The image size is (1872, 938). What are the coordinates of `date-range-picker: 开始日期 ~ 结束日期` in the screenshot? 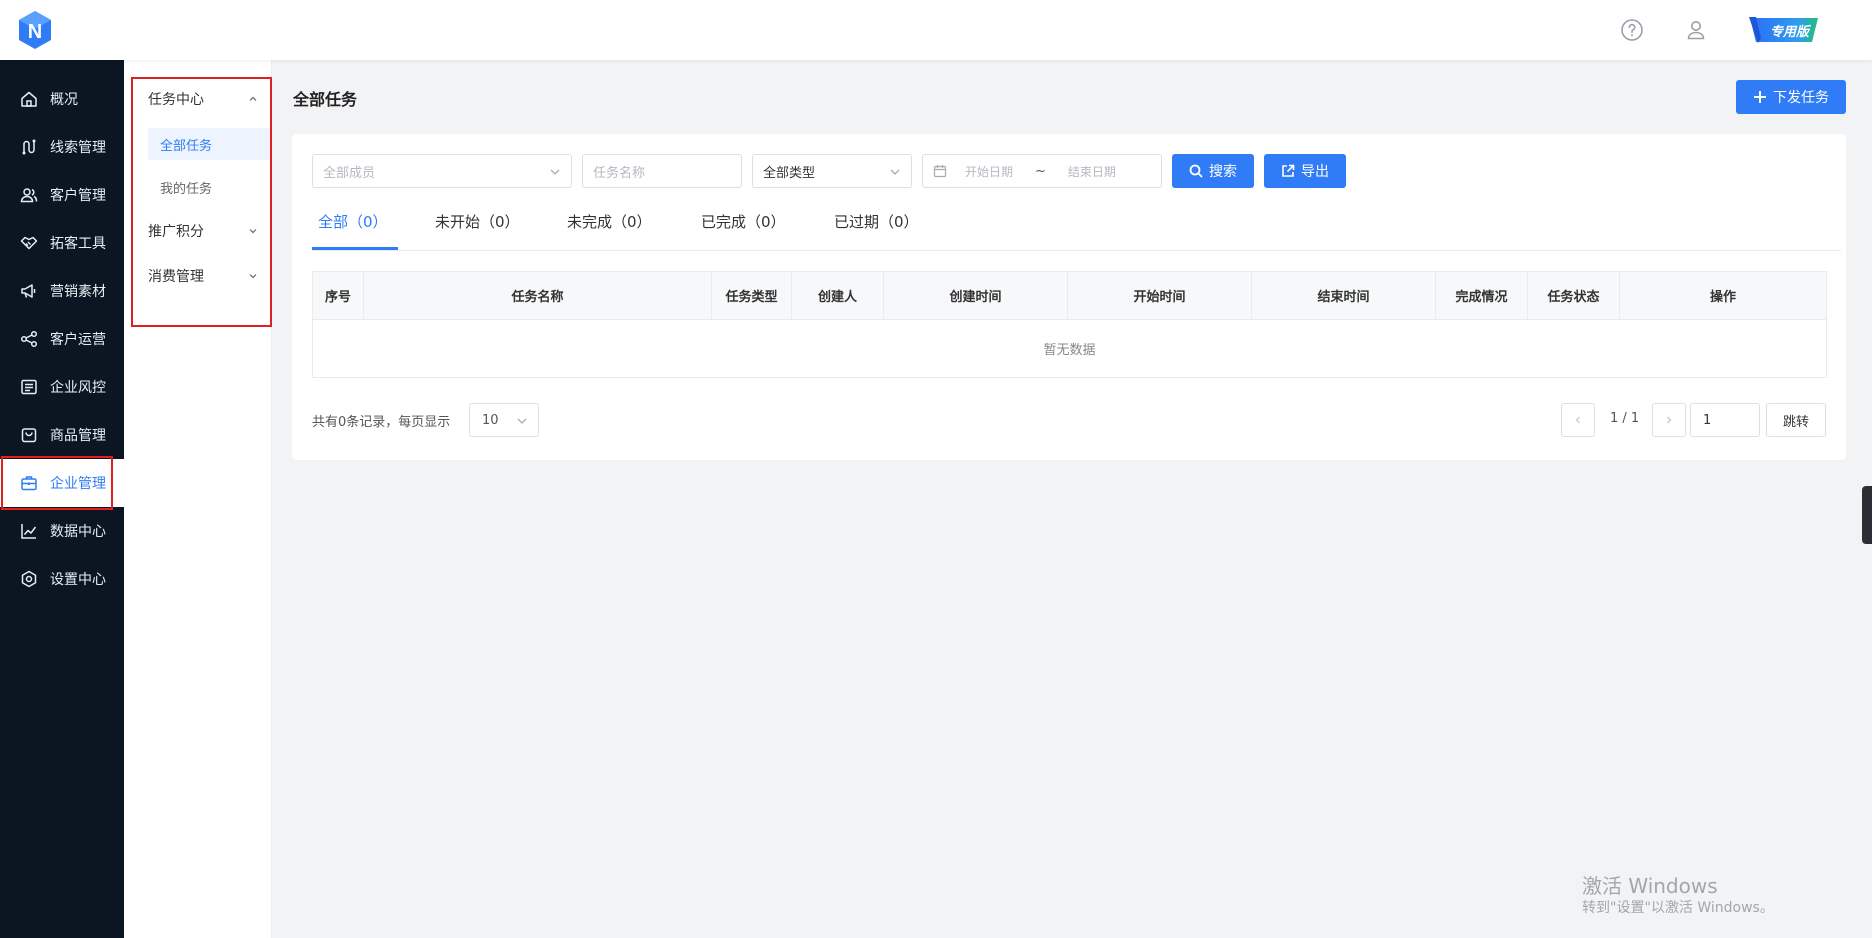 It's located at (1042, 171).